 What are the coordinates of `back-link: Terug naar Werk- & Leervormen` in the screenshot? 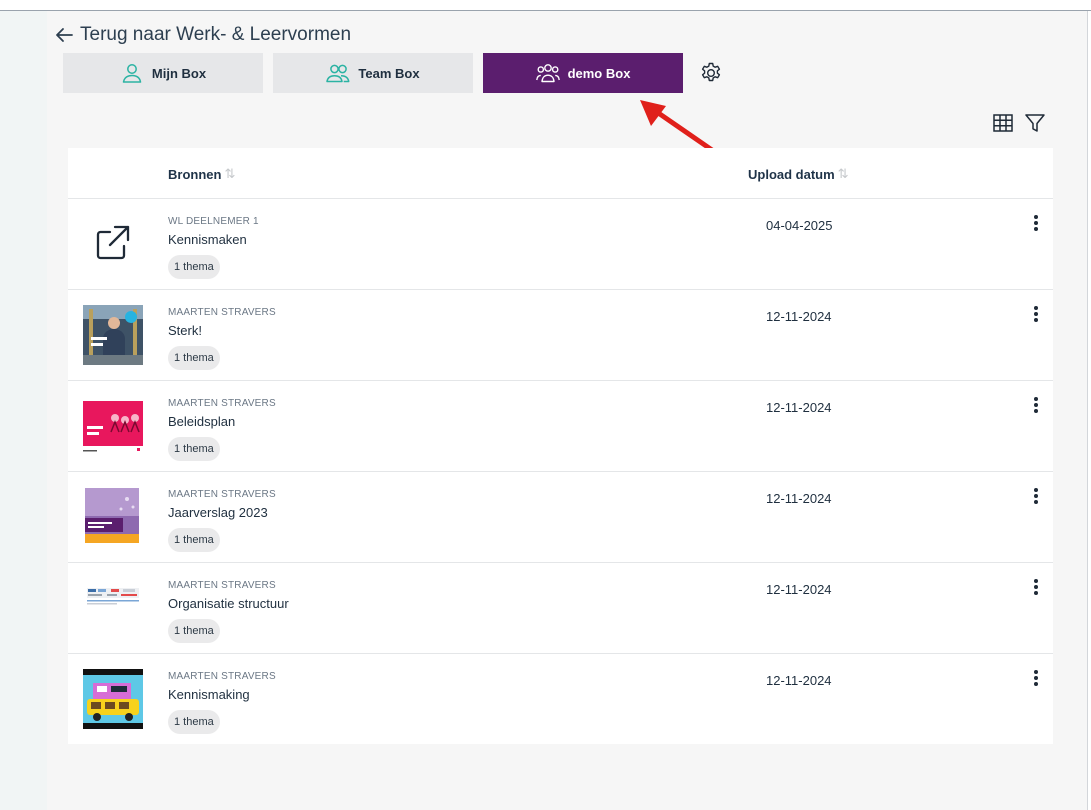 It's located at (202, 35).